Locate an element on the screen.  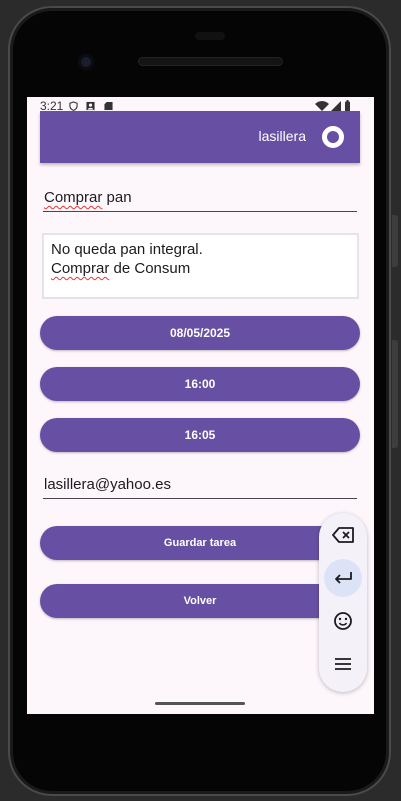
front-camera is located at coordinates (86, 62).